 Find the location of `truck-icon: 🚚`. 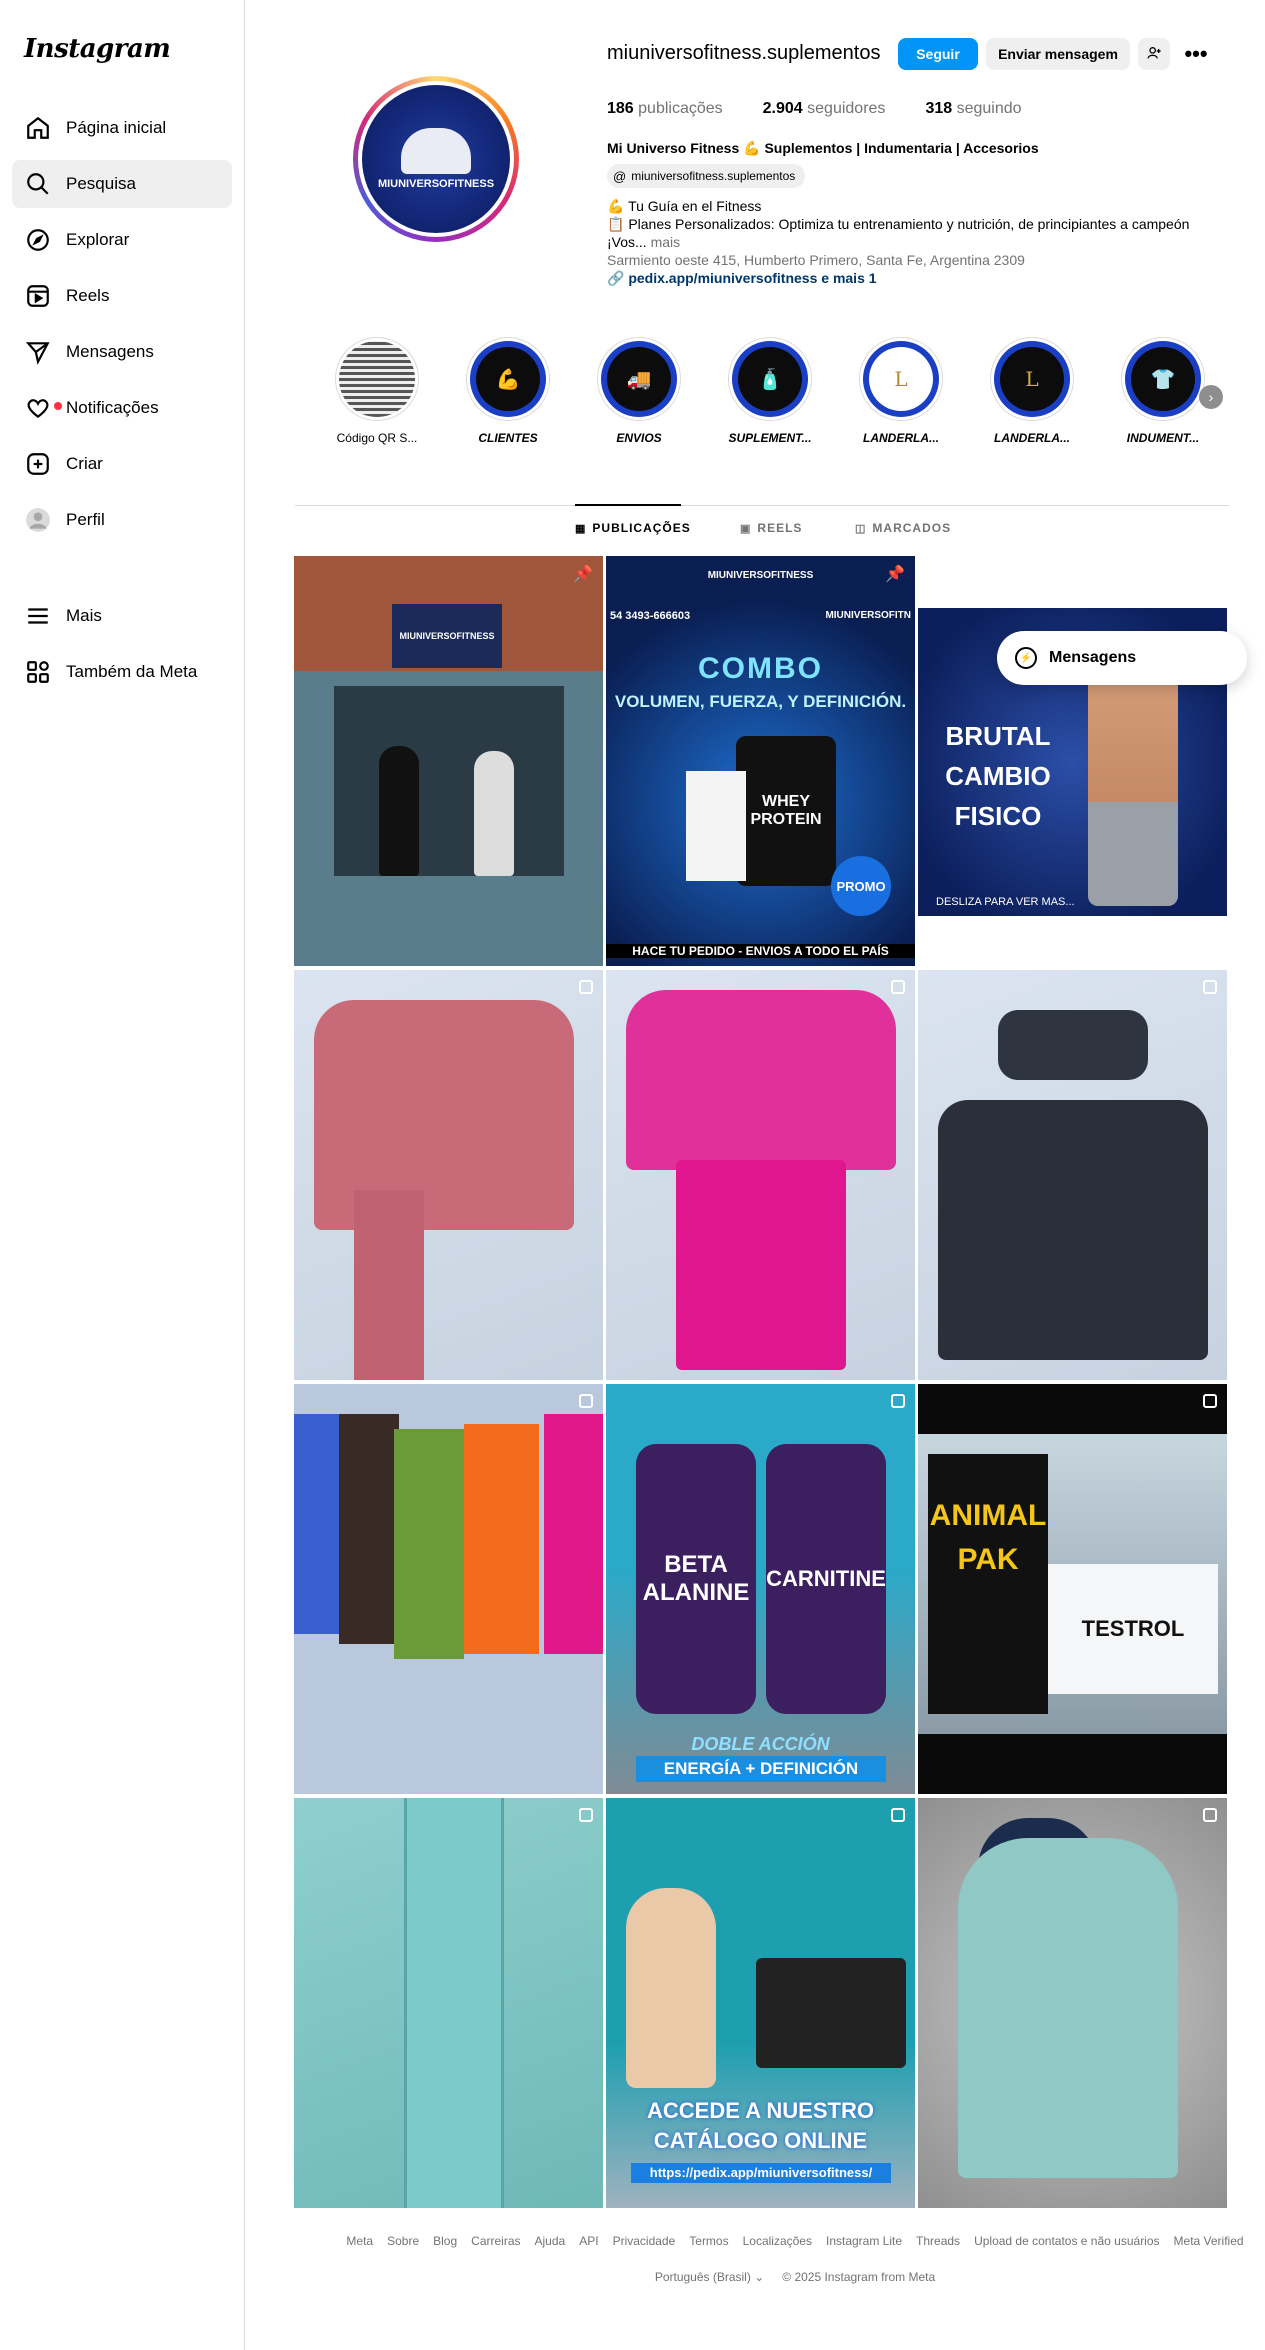

truck-icon: 🚚 is located at coordinates (639, 379).